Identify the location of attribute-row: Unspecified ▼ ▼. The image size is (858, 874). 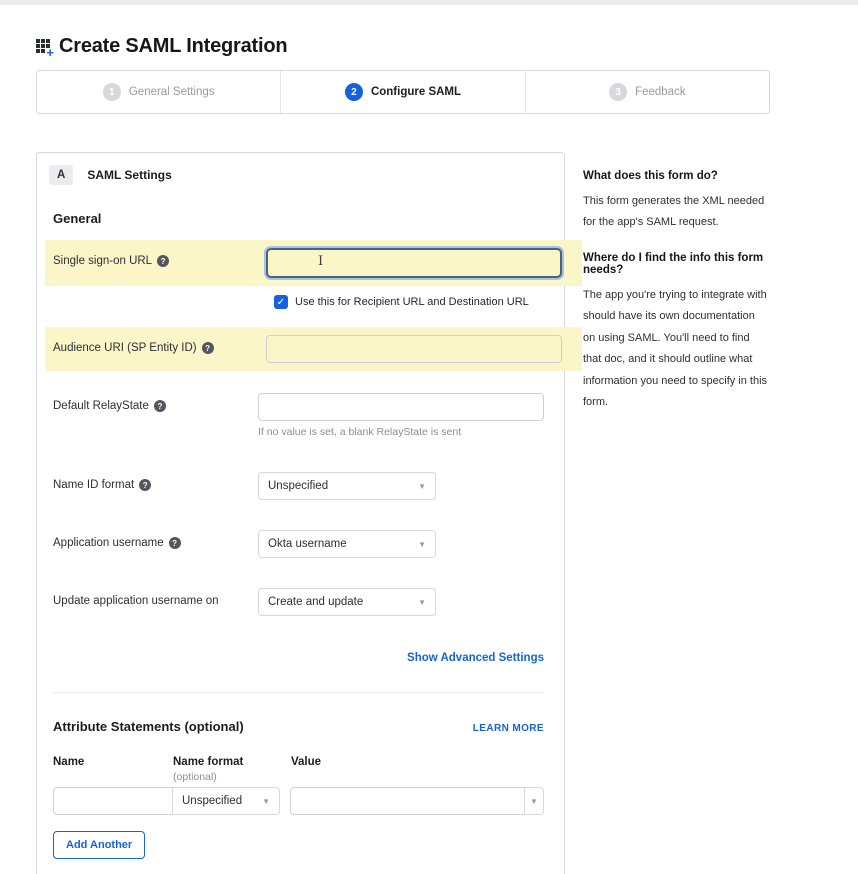
(300, 801).